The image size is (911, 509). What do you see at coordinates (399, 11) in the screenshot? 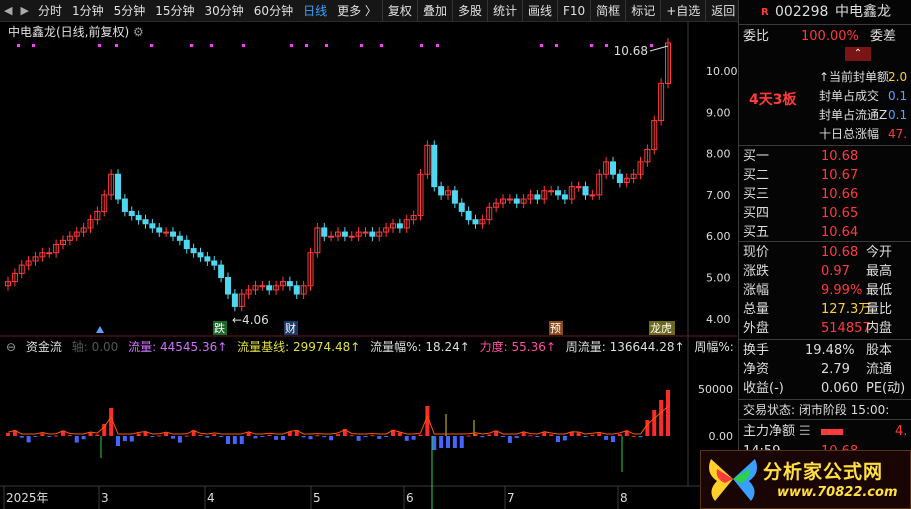
I see `adjust-button: 复权` at bounding box center [399, 11].